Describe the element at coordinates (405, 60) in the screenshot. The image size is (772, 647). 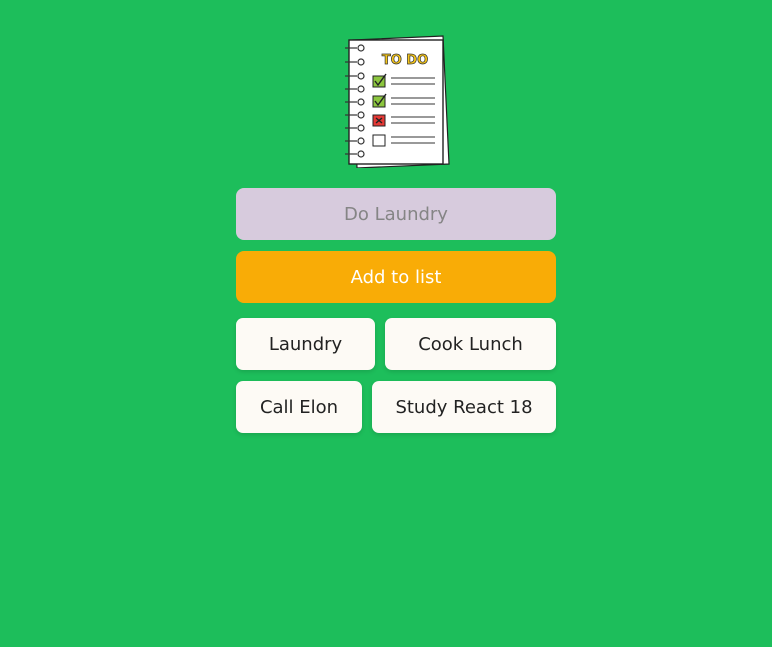
I see `todo-logo-title: TO DO` at that location.